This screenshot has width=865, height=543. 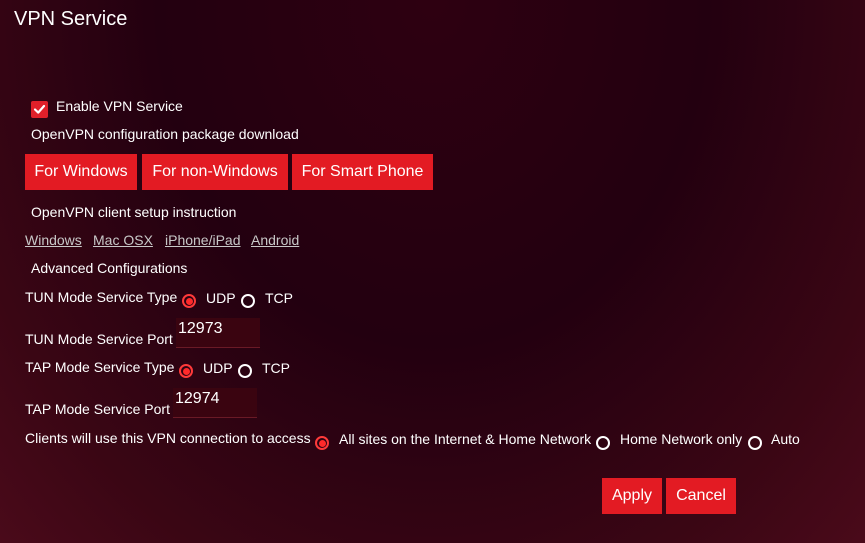 What do you see at coordinates (276, 368) in the screenshot?
I see `tap-tcp-label: TCP` at bounding box center [276, 368].